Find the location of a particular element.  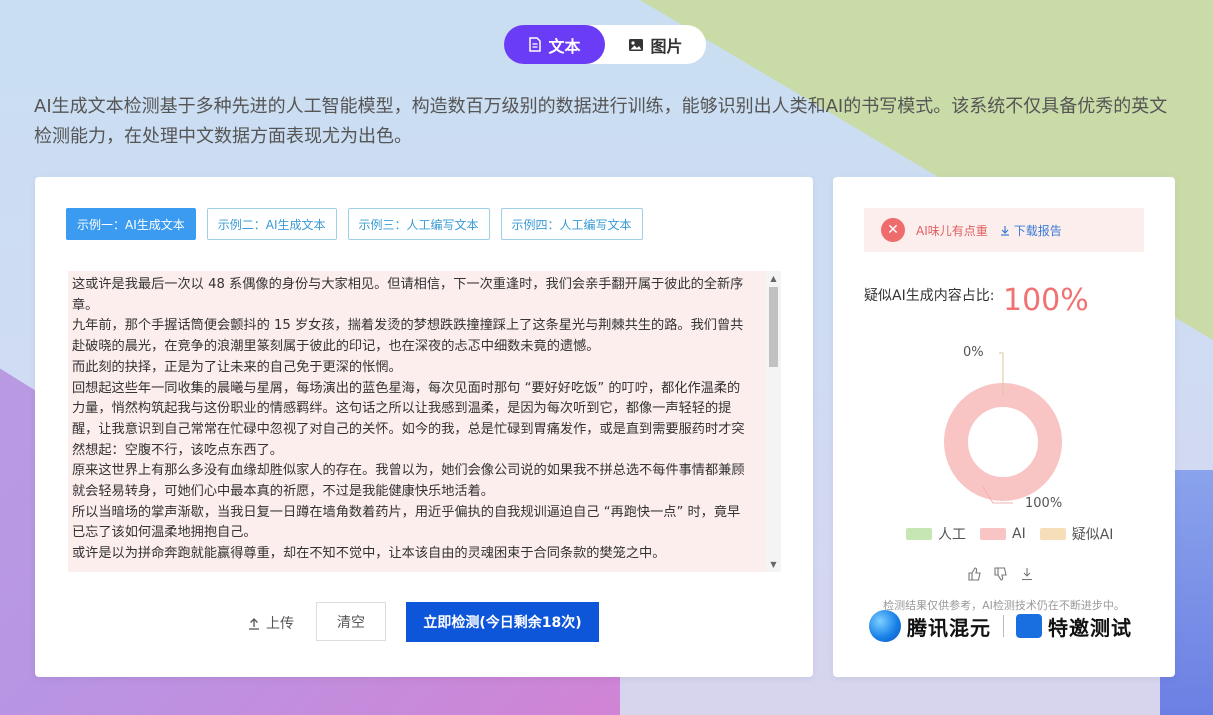

example-button-4: 示例四：人工编写文本 is located at coordinates (571, 224).